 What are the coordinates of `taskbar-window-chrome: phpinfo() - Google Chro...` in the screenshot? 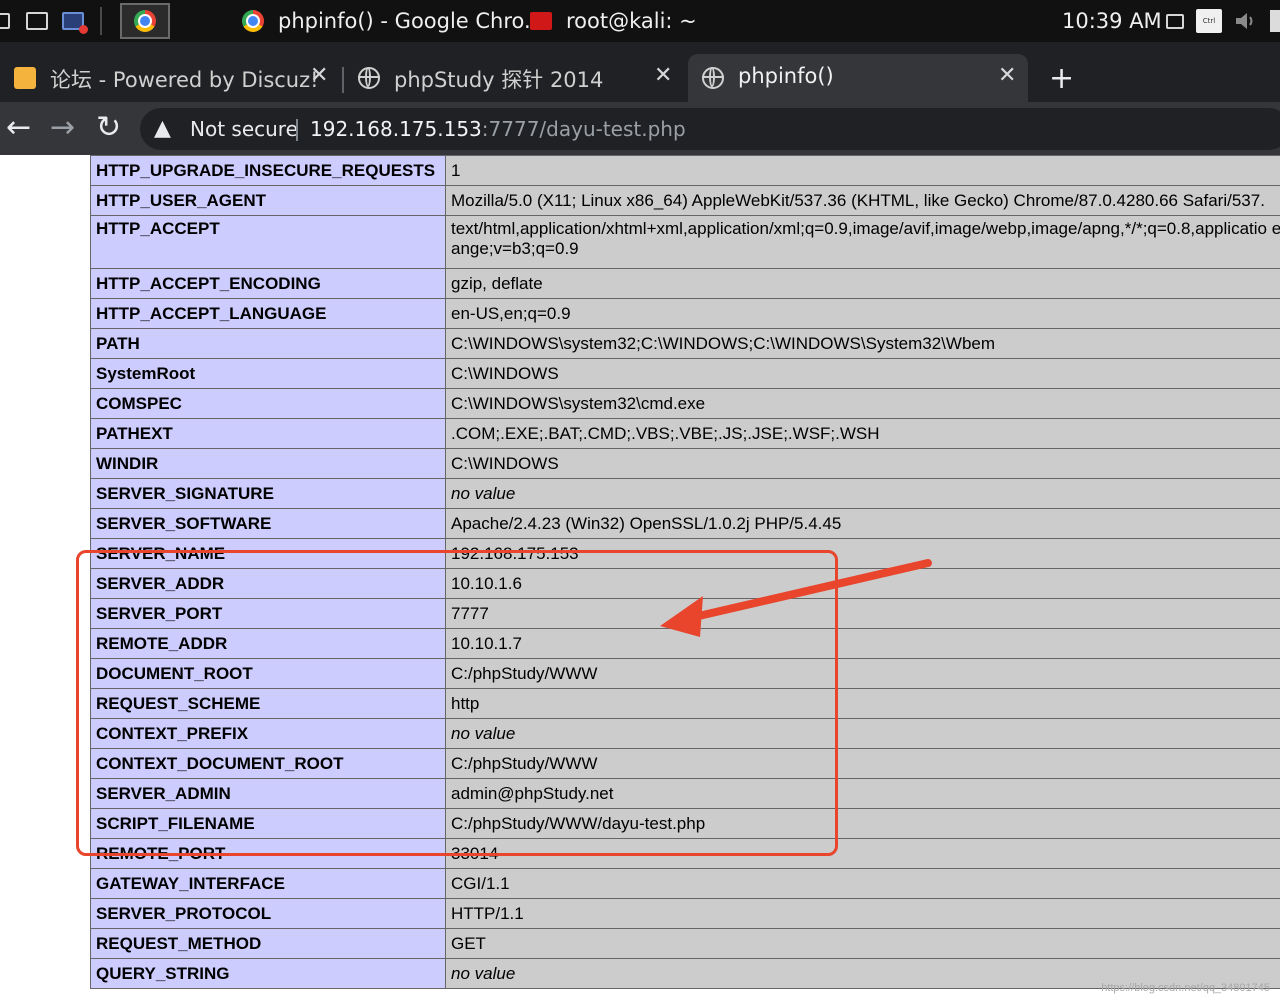 It's located at (393, 21).